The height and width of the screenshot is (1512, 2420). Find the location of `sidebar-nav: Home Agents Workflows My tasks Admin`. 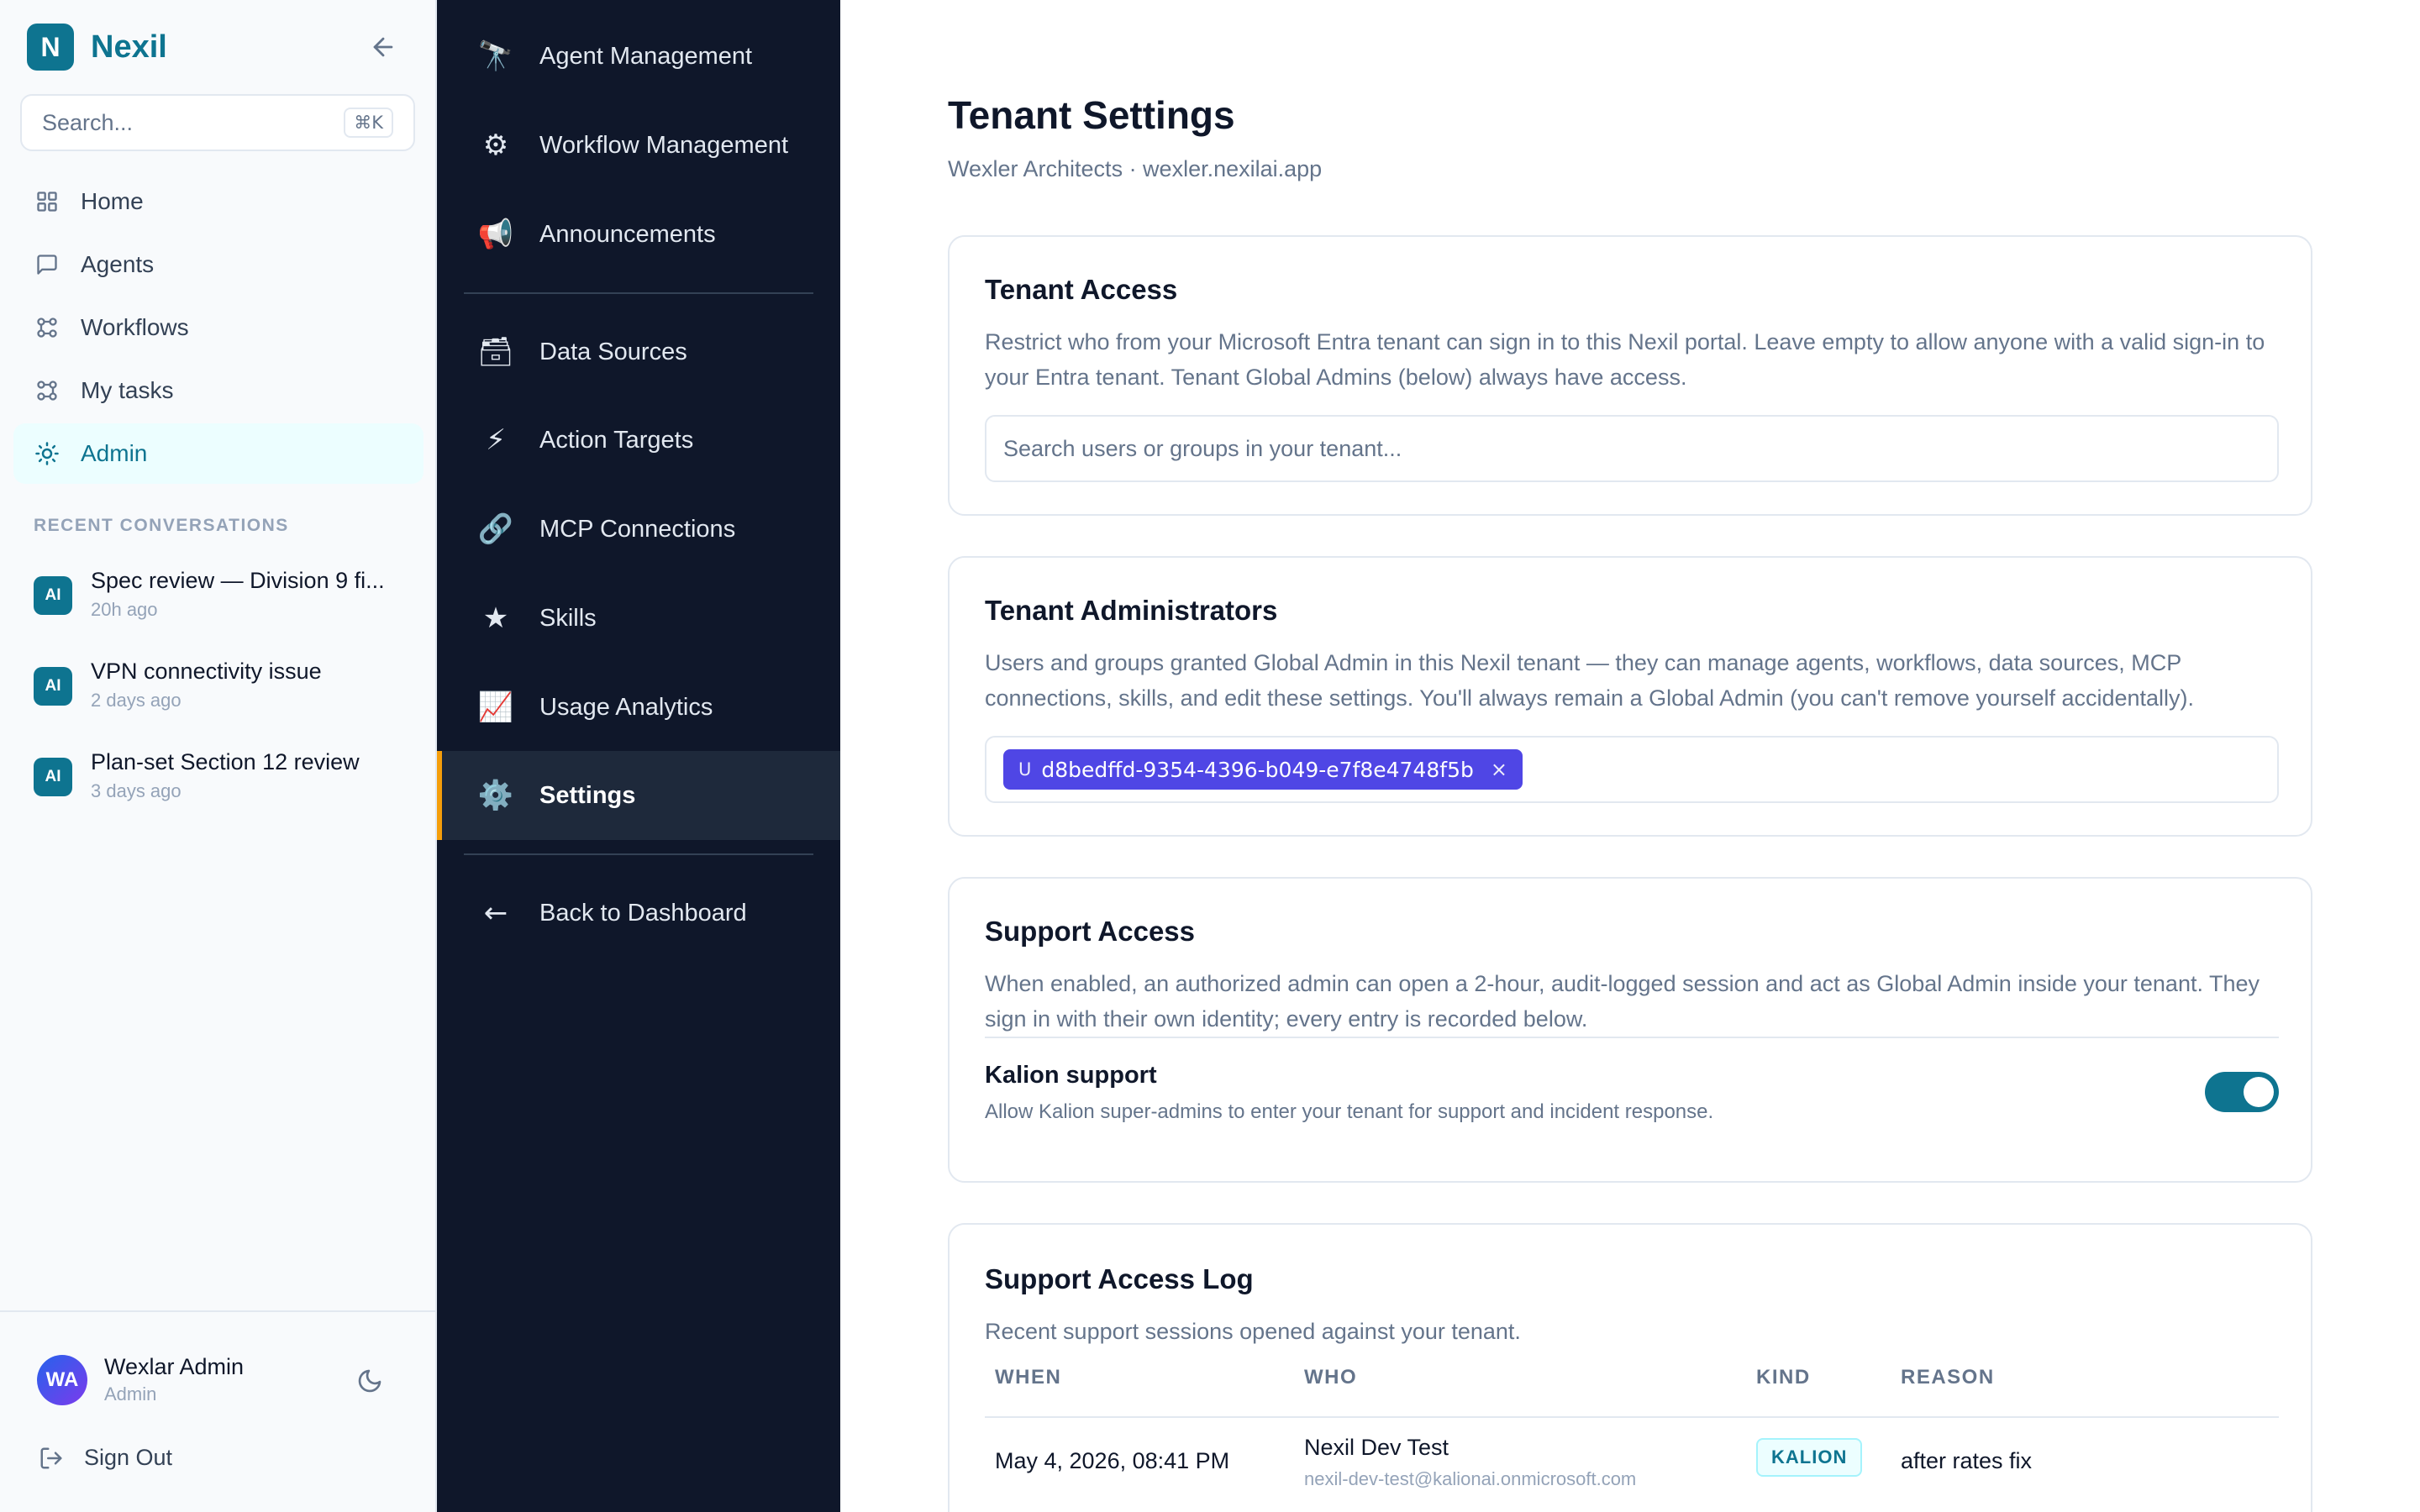

sidebar-nav: Home Agents Workflows My tasks Admin is located at coordinates (218, 328).